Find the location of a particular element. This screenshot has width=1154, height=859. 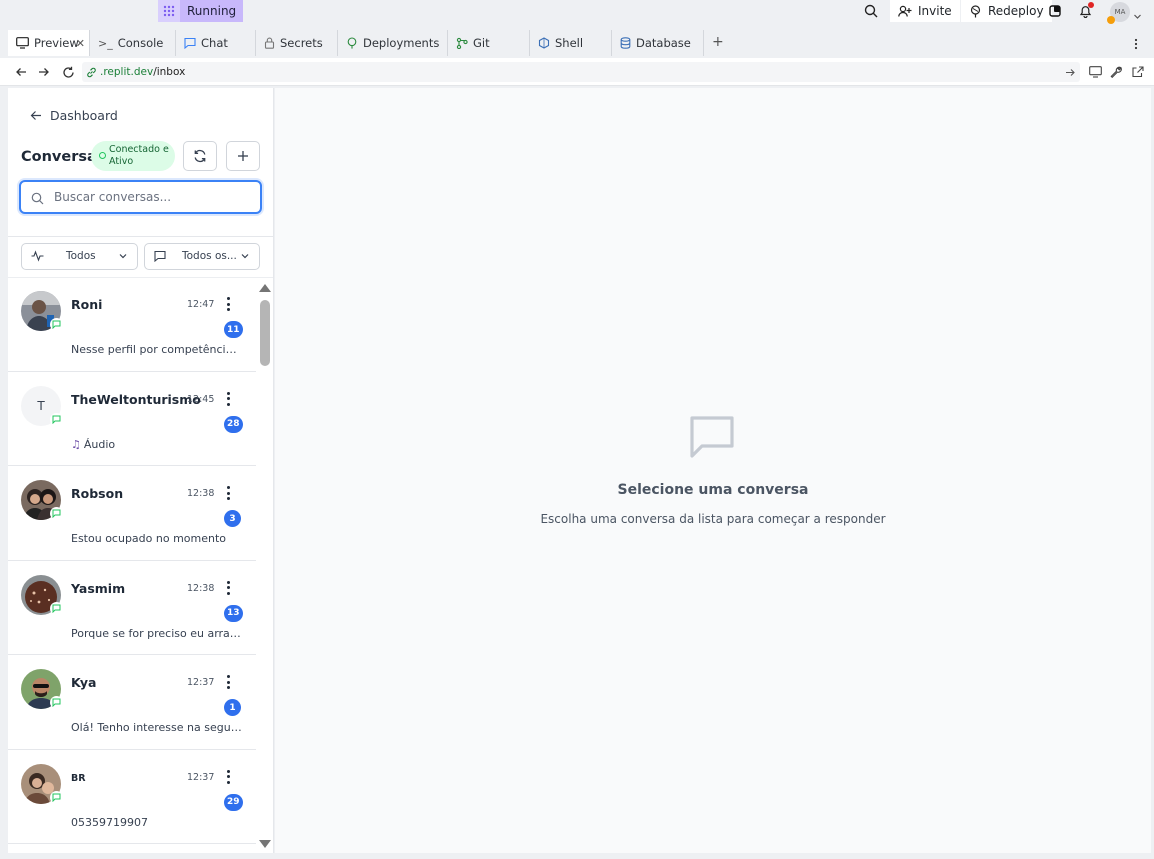

top-bar: Running Invite Redeploy MA is located at coordinates (577, 14).